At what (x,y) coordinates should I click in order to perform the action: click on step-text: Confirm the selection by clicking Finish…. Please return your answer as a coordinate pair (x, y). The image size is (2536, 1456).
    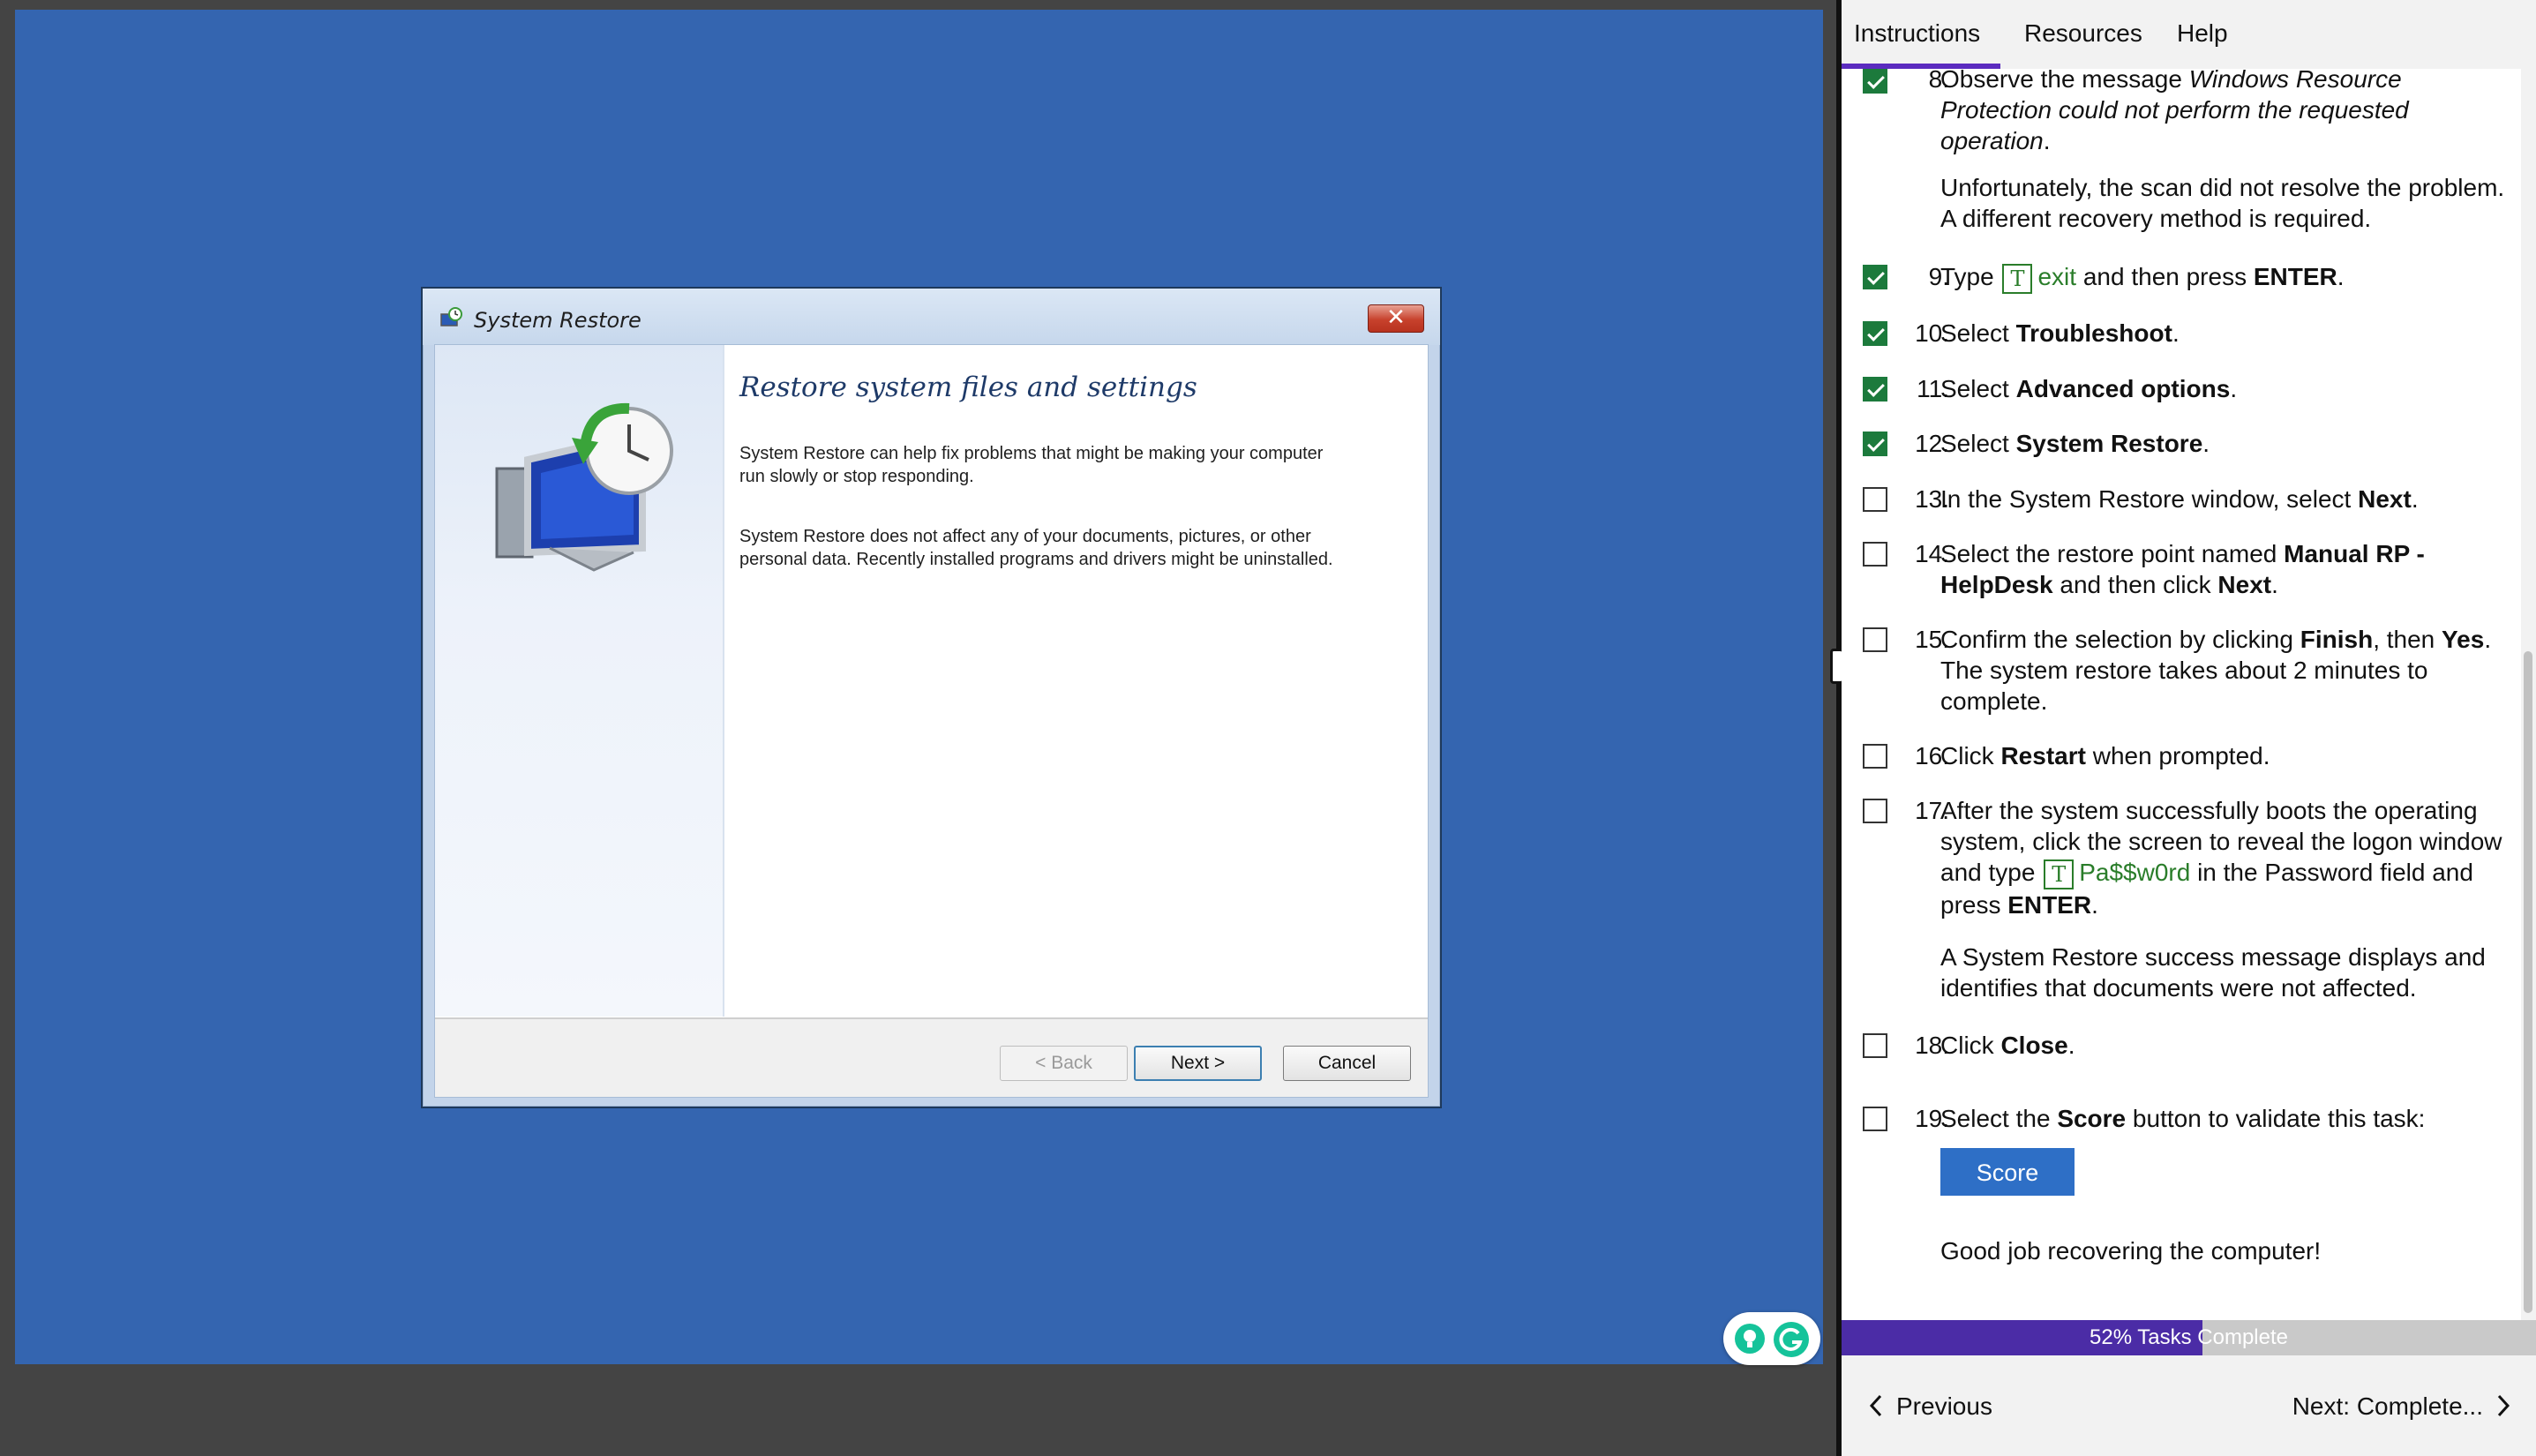
    Looking at the image, I should click on (2216, 670).